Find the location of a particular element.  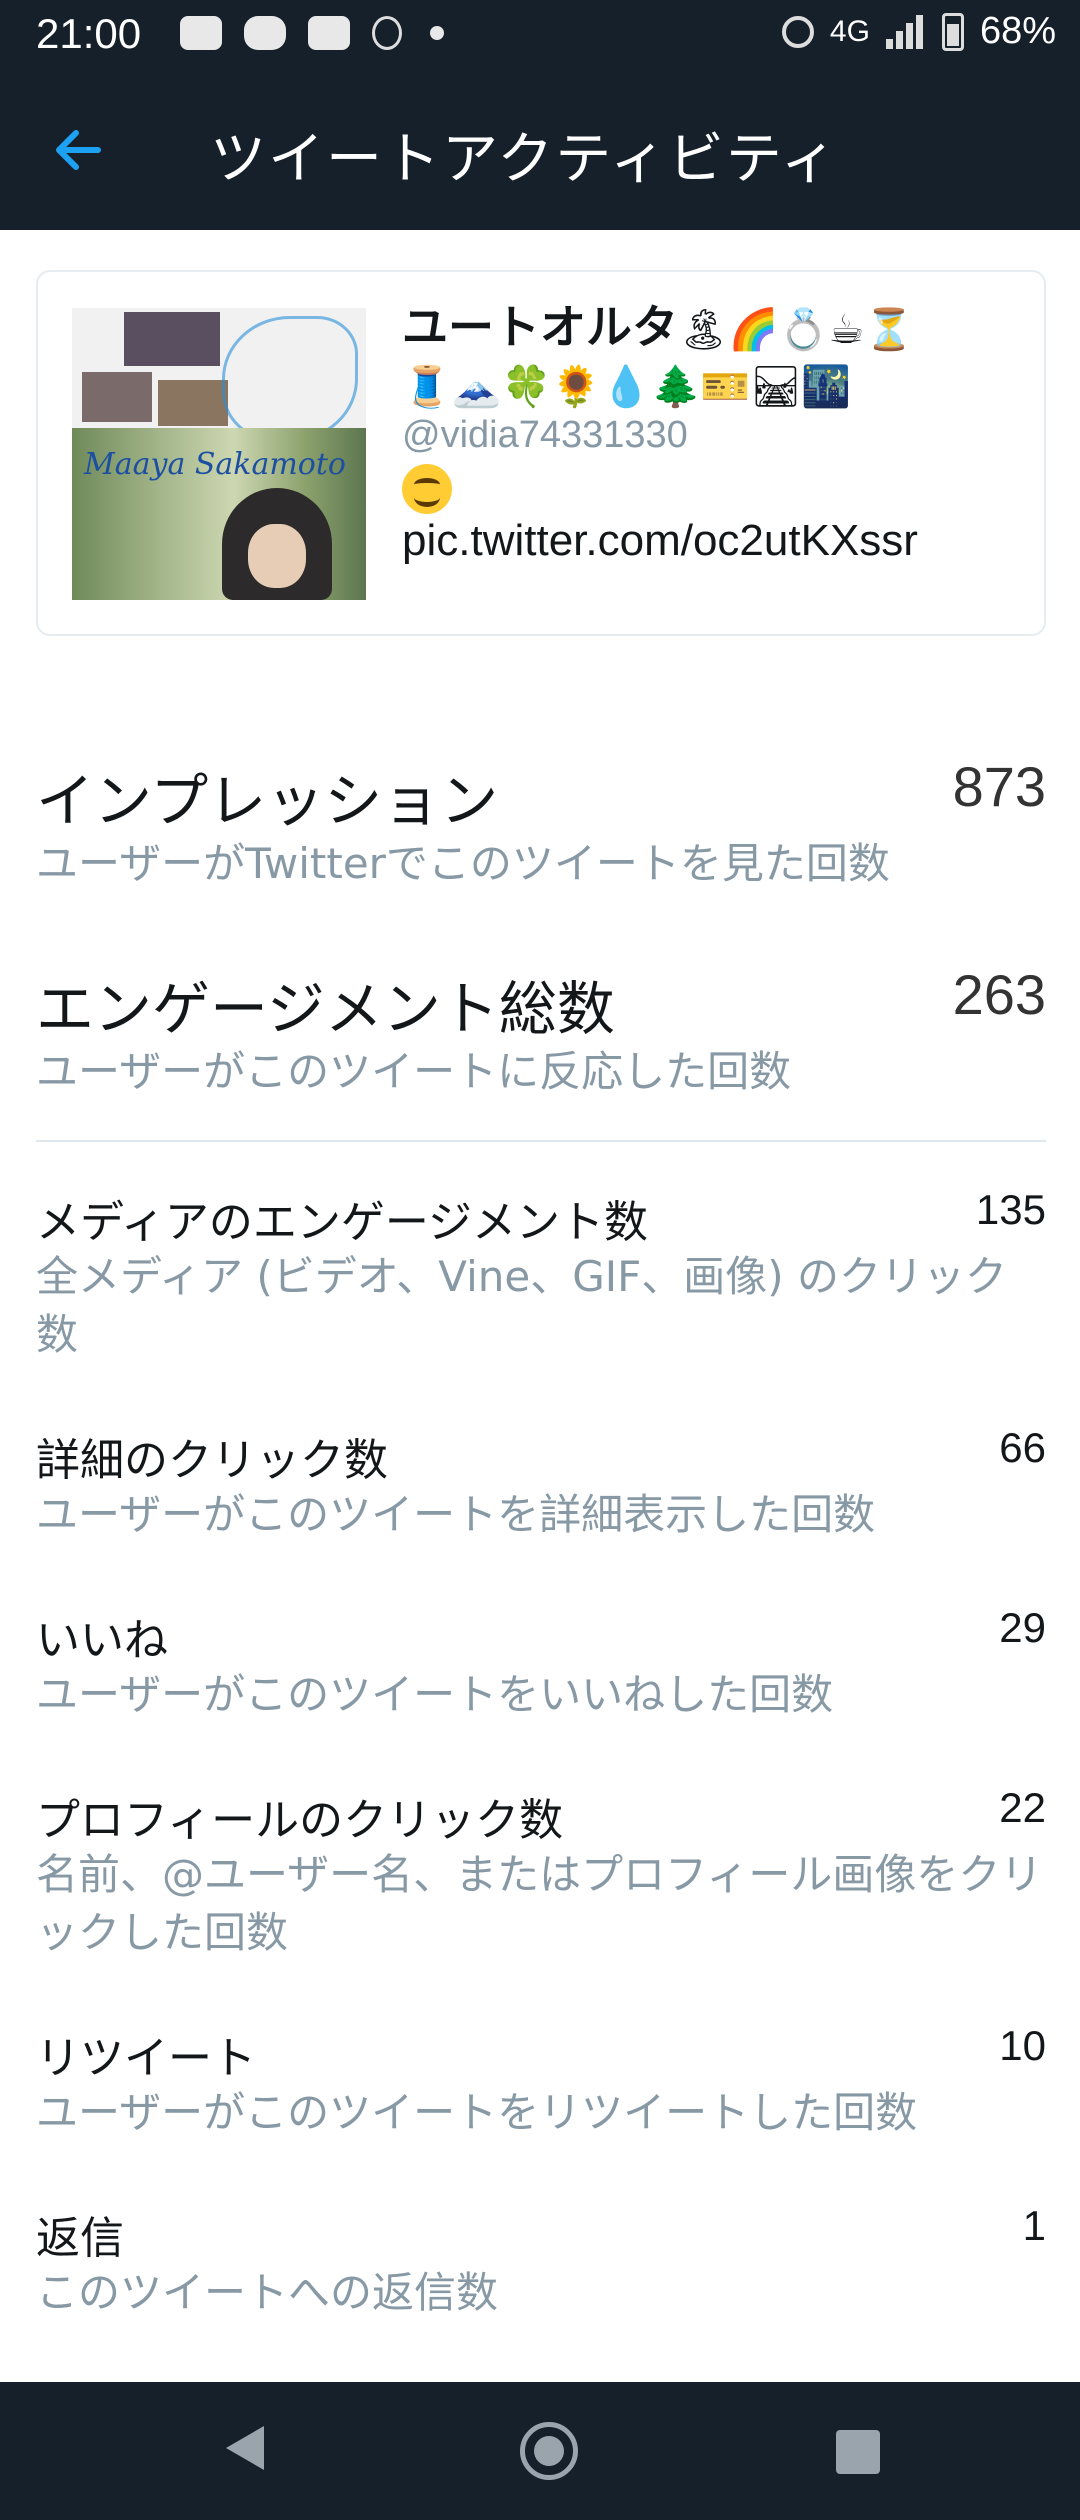

metric-value: 135 is located at coordinates (1010, 1209).